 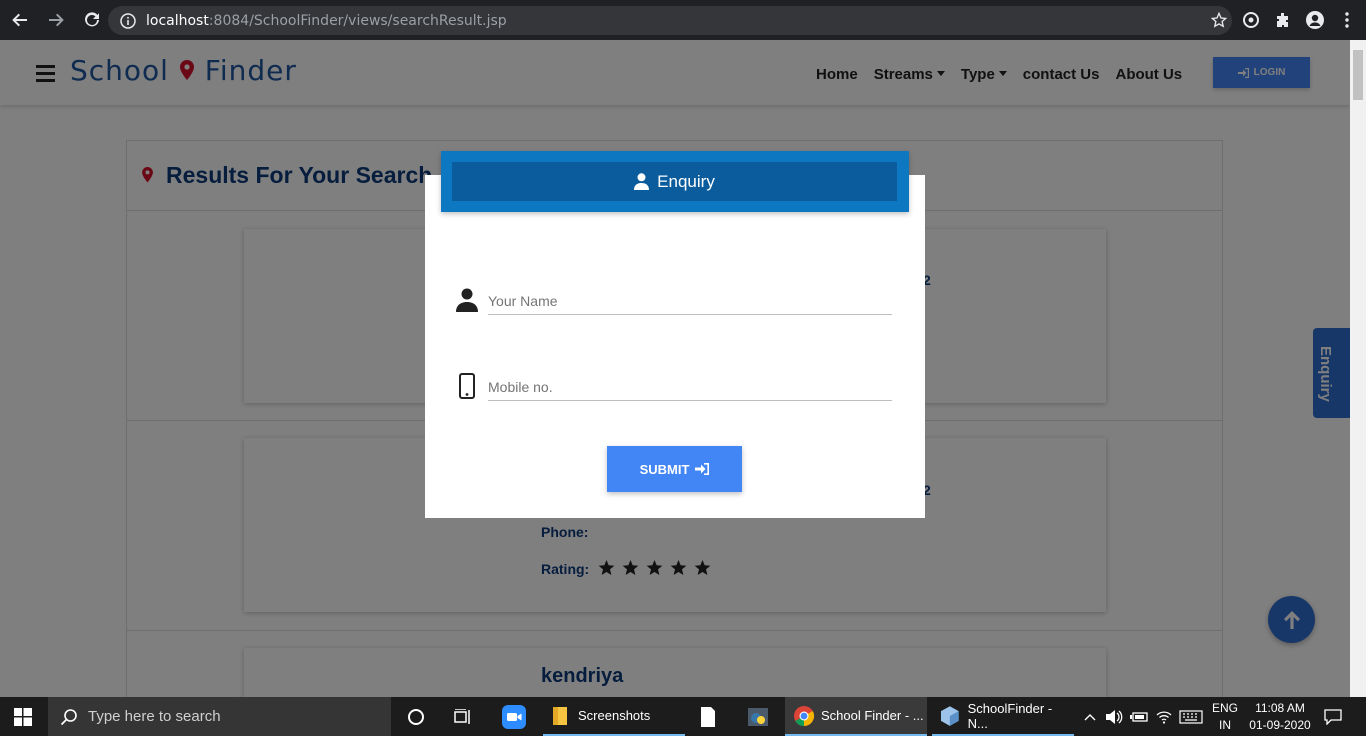 I want to click on language-bottom: IN, so click(x=1225, y=724).